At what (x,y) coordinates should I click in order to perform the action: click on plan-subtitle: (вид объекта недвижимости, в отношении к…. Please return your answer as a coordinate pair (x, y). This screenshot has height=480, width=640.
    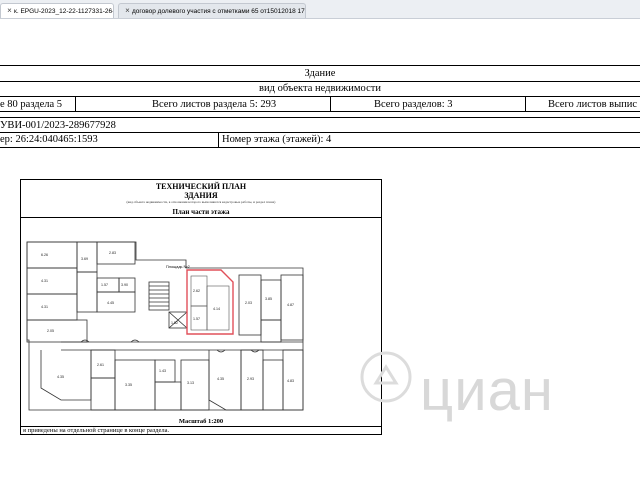
    Looking at the image, I should click on (201, 202).